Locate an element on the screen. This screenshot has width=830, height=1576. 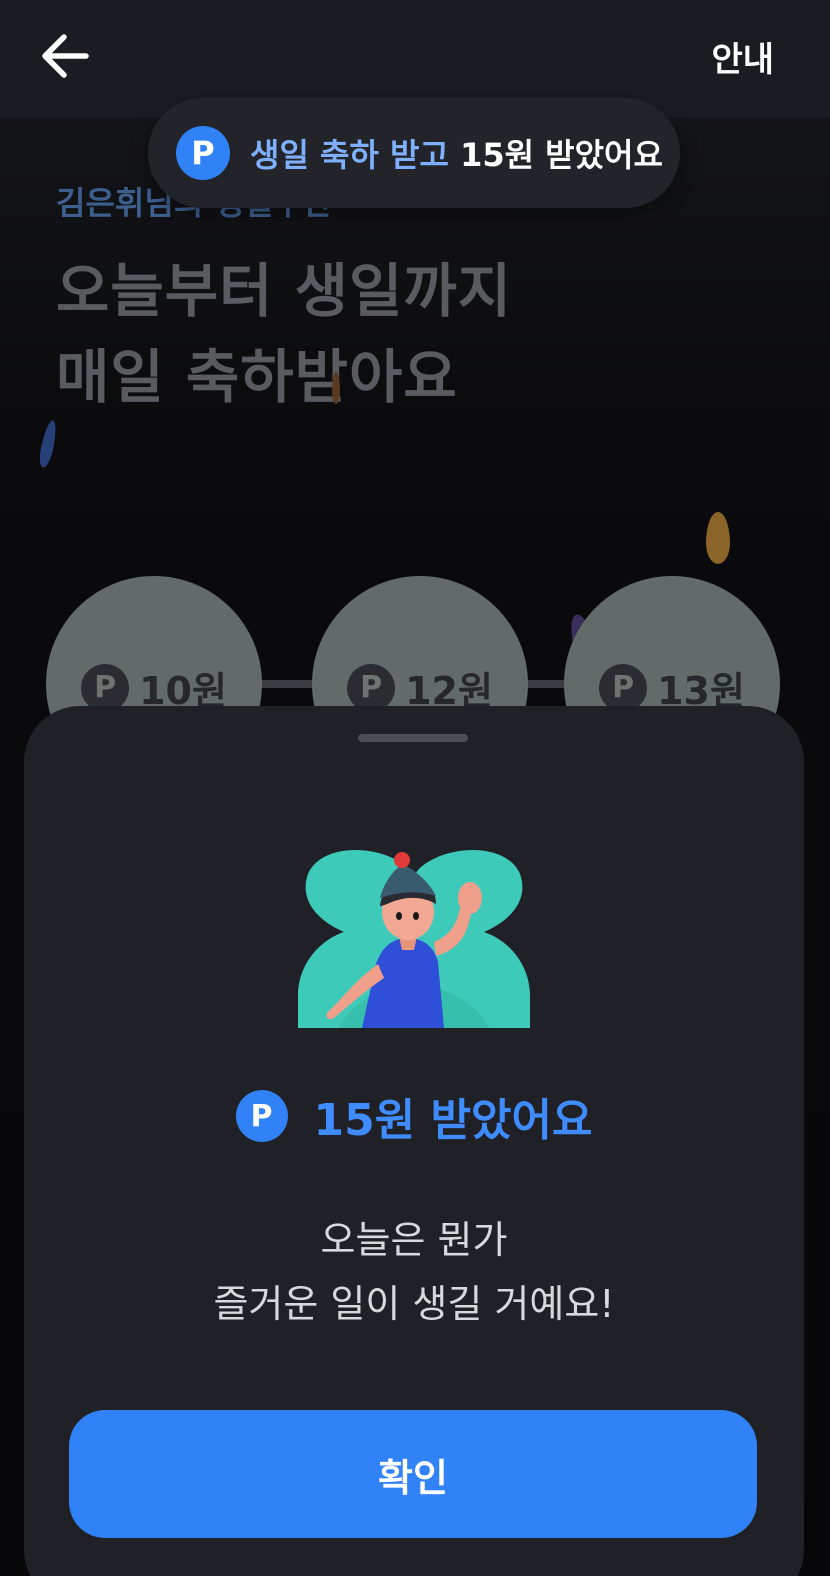
sheet-drag-handle is located at coordinates (413, 738).